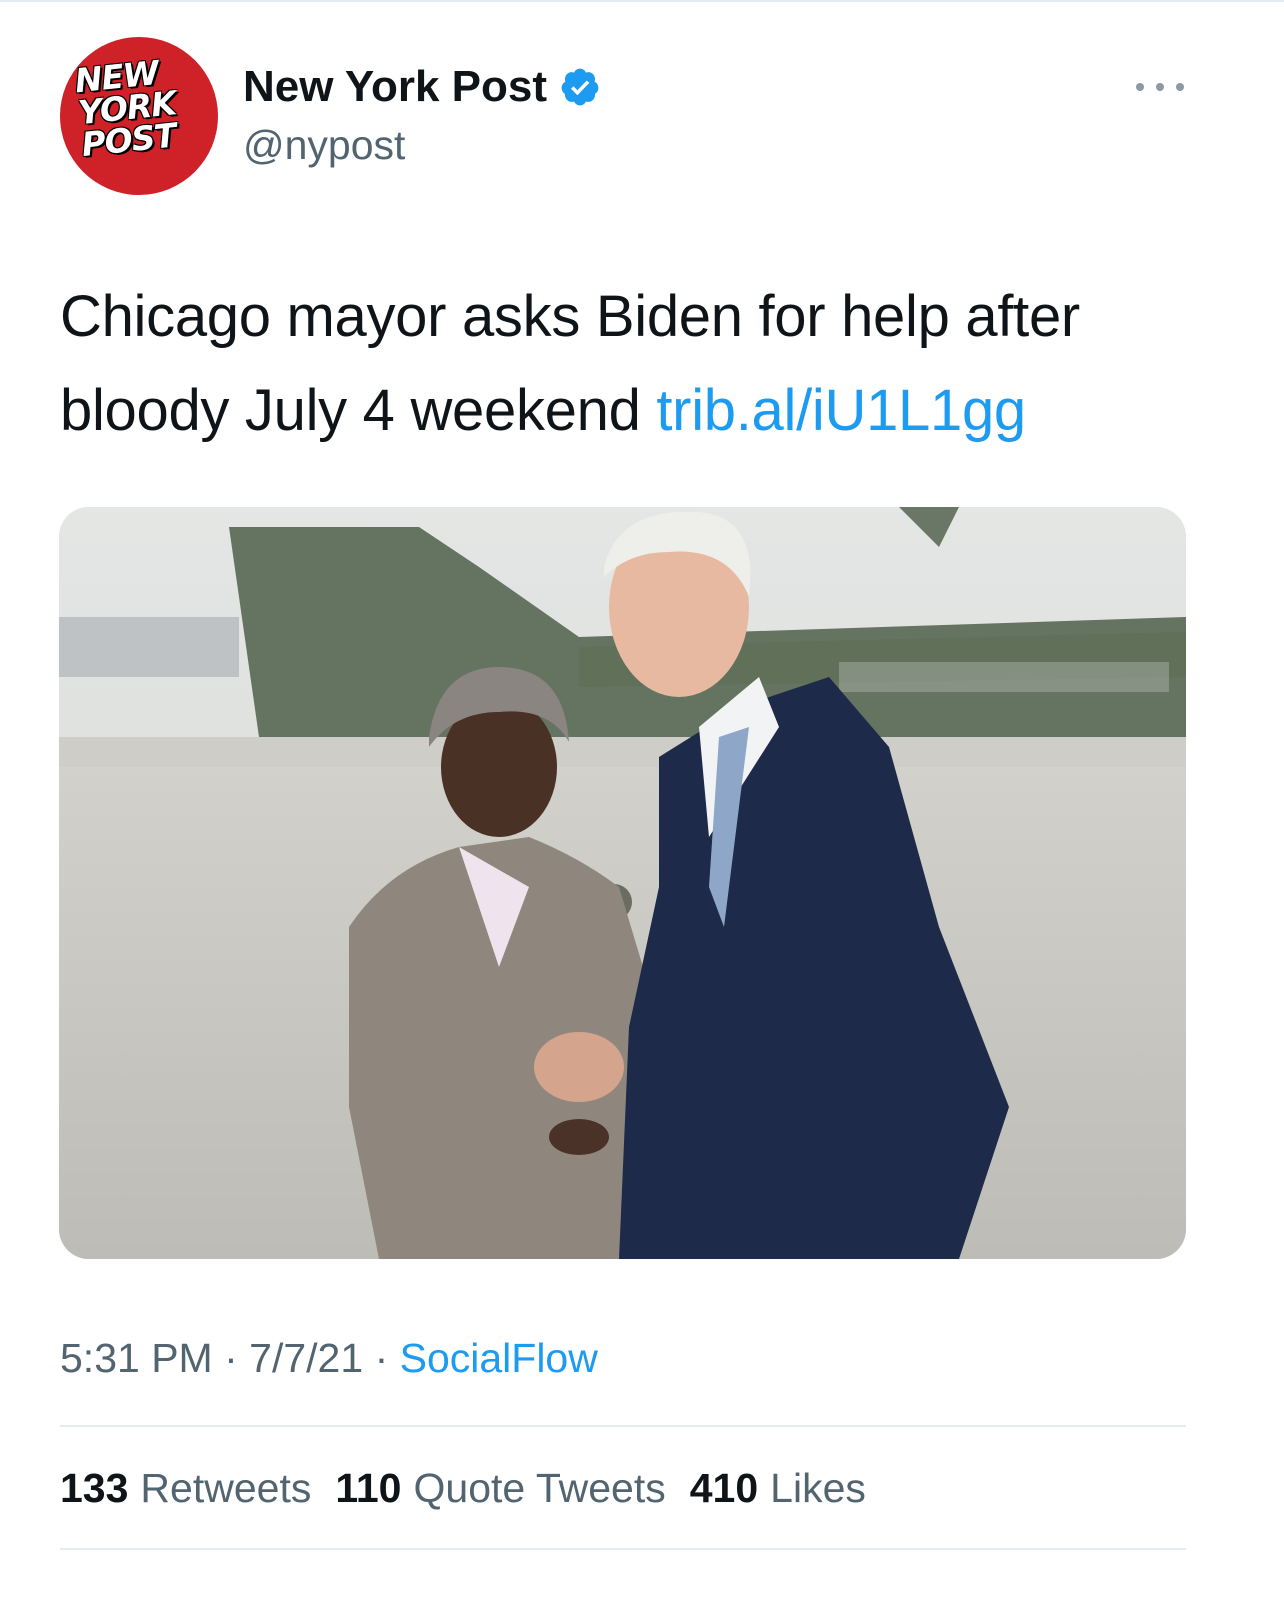 This screenshot has width=1284, height=1619. I want to click on top-divider, so click(642, 1).